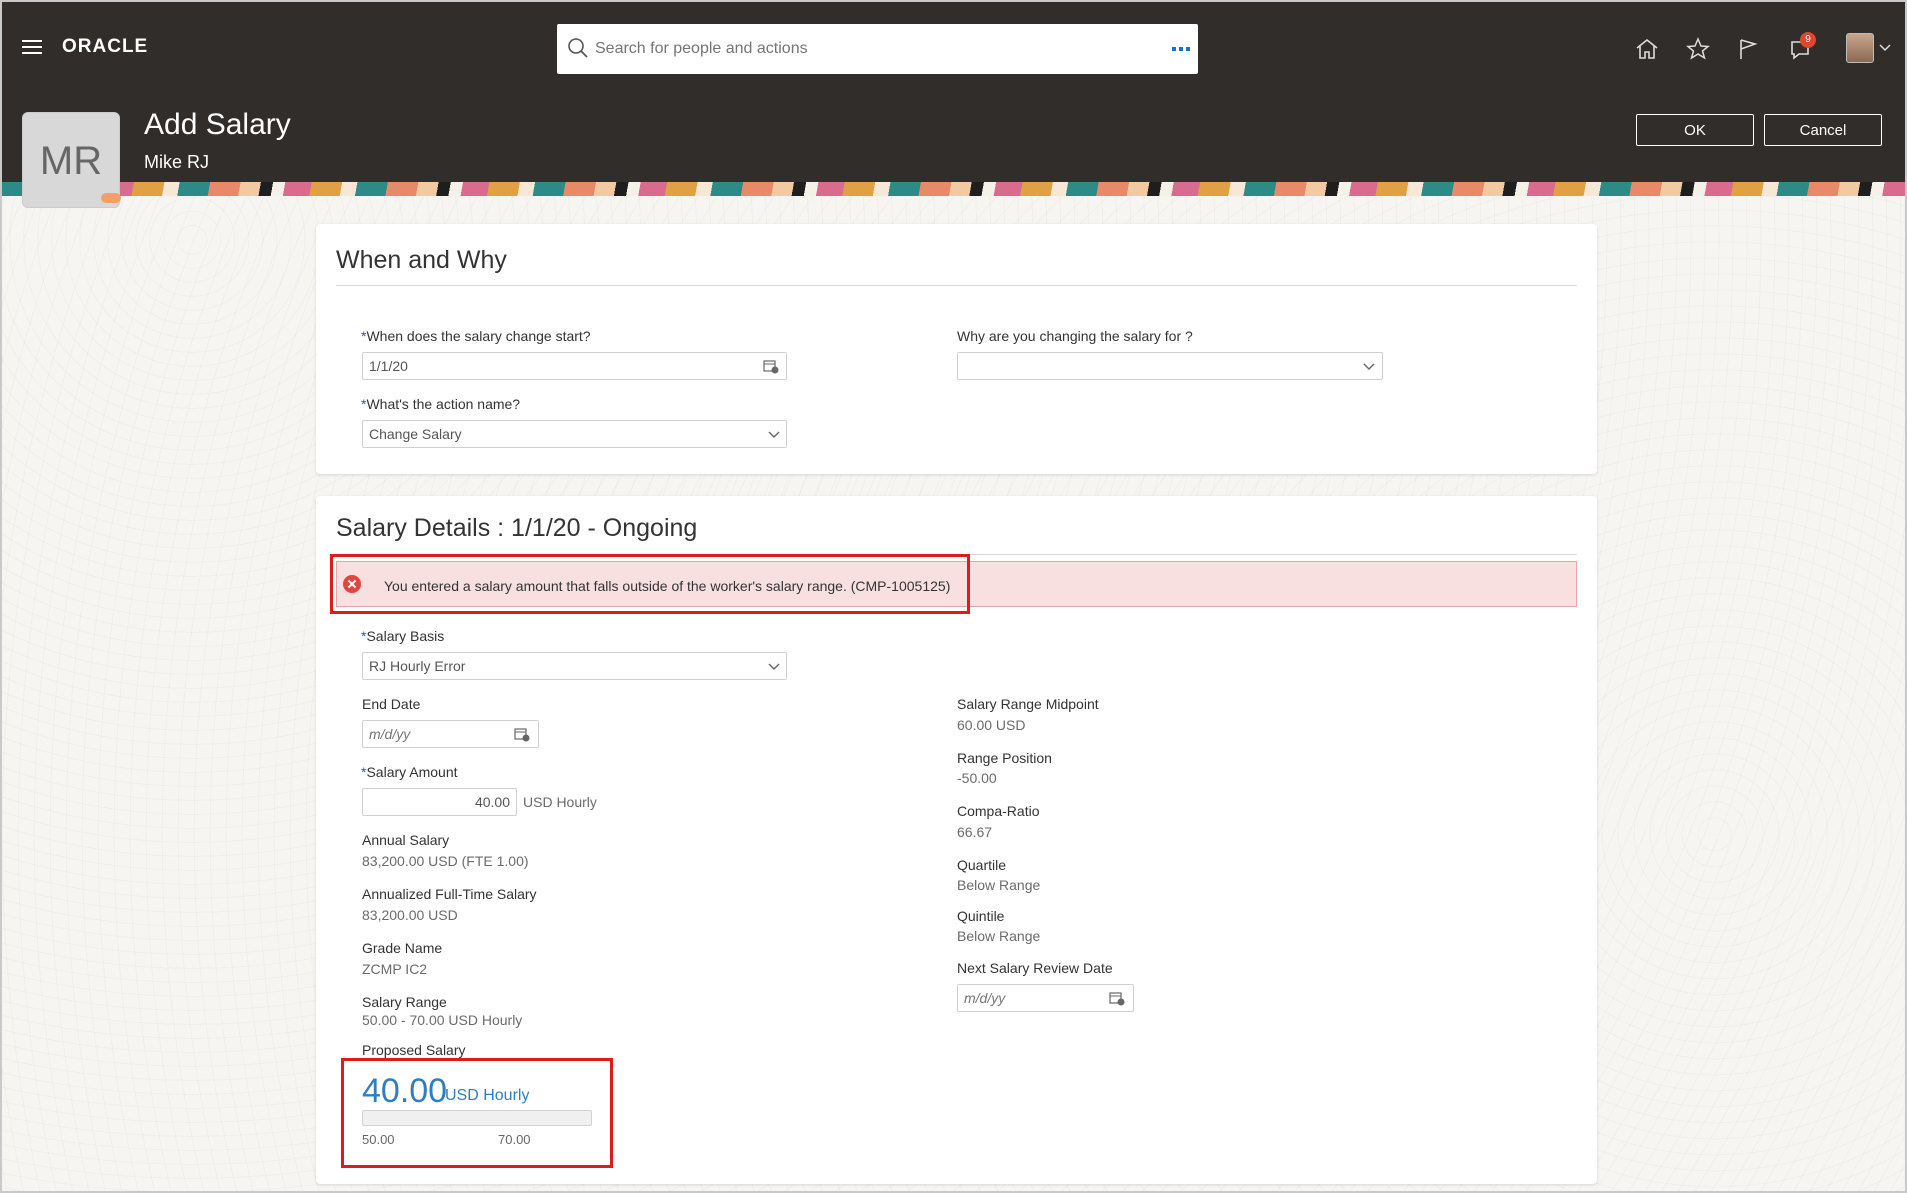 Image resolution: width=1907 pixels, height=1193 pixels. I want to click on search-bar, so click(877, 49).